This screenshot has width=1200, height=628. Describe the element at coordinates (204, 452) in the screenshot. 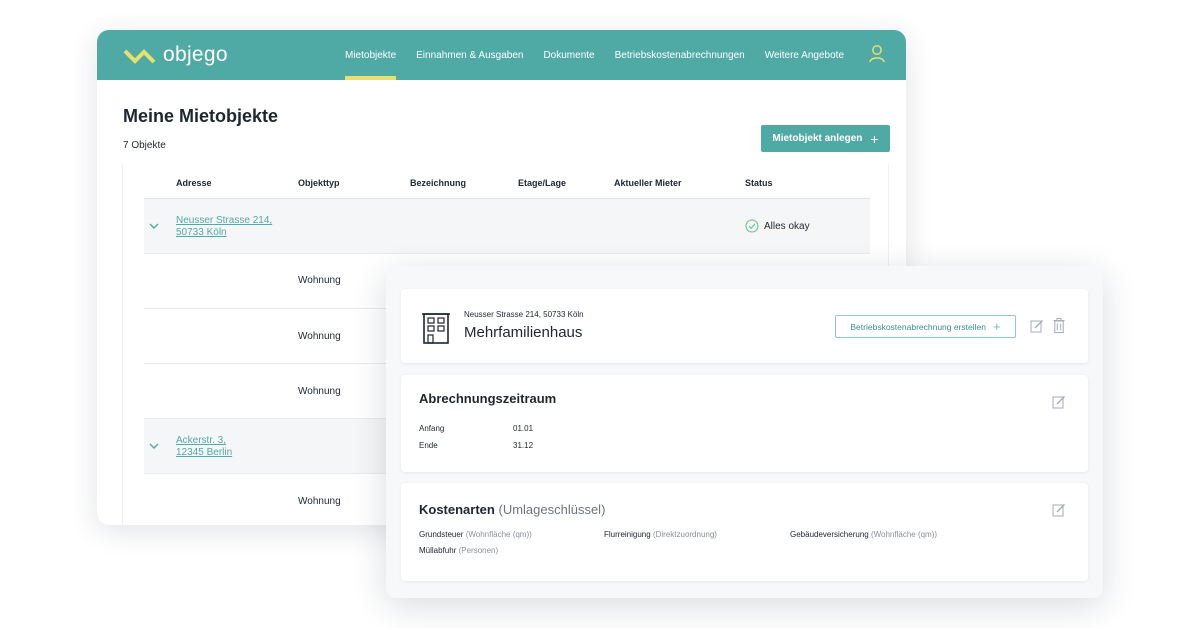

I see `address-line-2: 12345 Berlin` at that location.